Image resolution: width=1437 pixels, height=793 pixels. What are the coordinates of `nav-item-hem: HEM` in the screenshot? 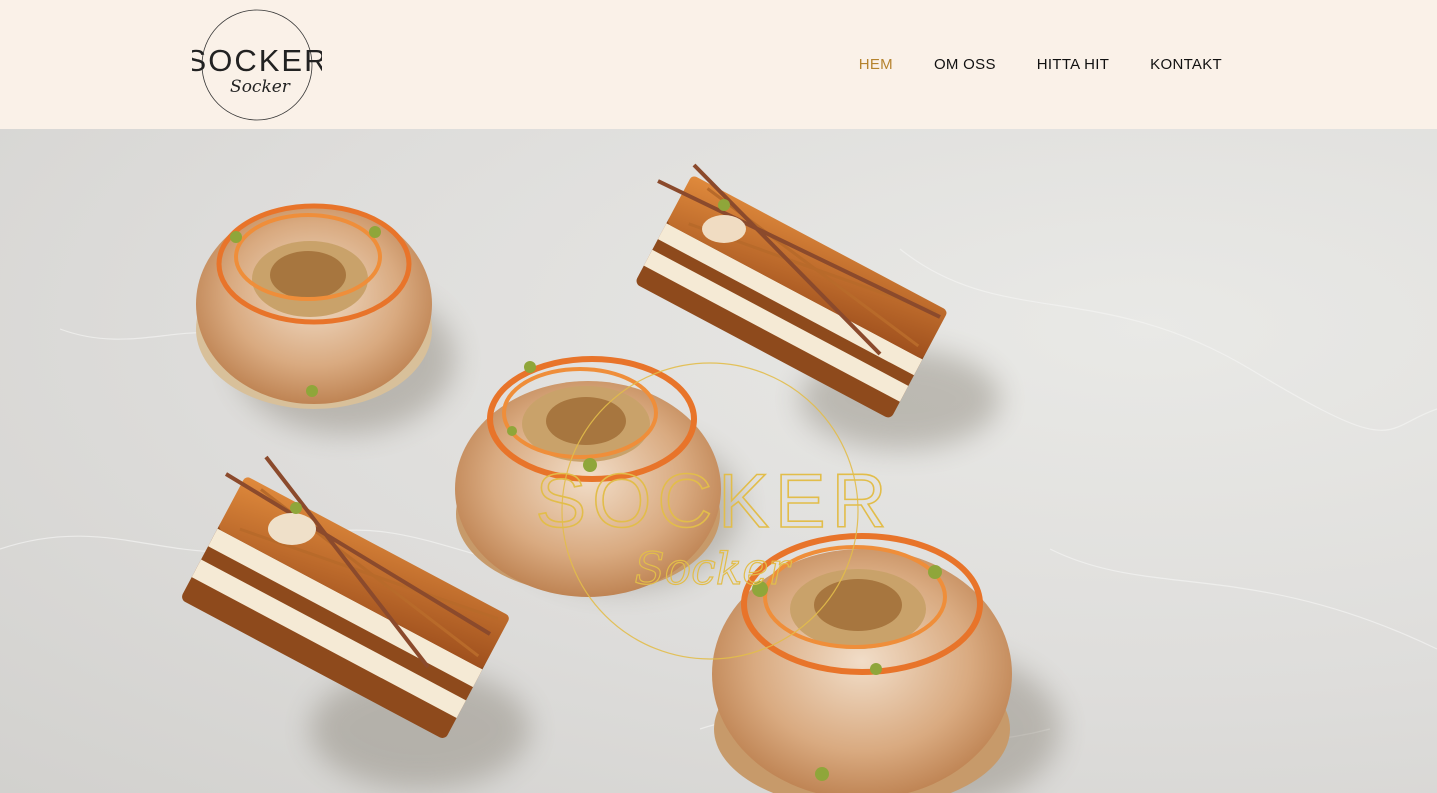 It's located at (876, 64).